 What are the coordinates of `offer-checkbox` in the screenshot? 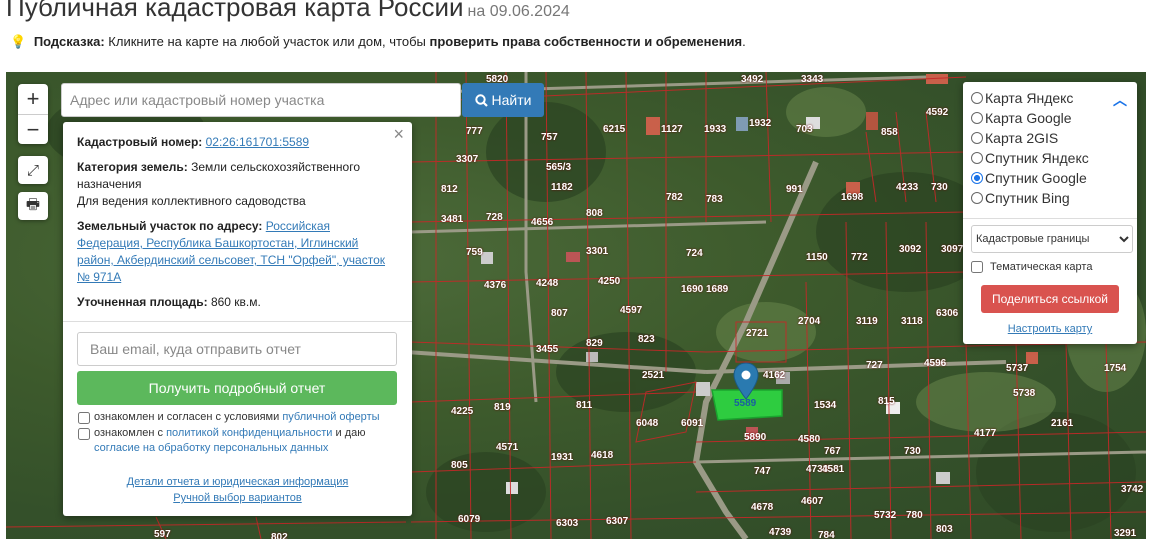 It's located at (84, 418).